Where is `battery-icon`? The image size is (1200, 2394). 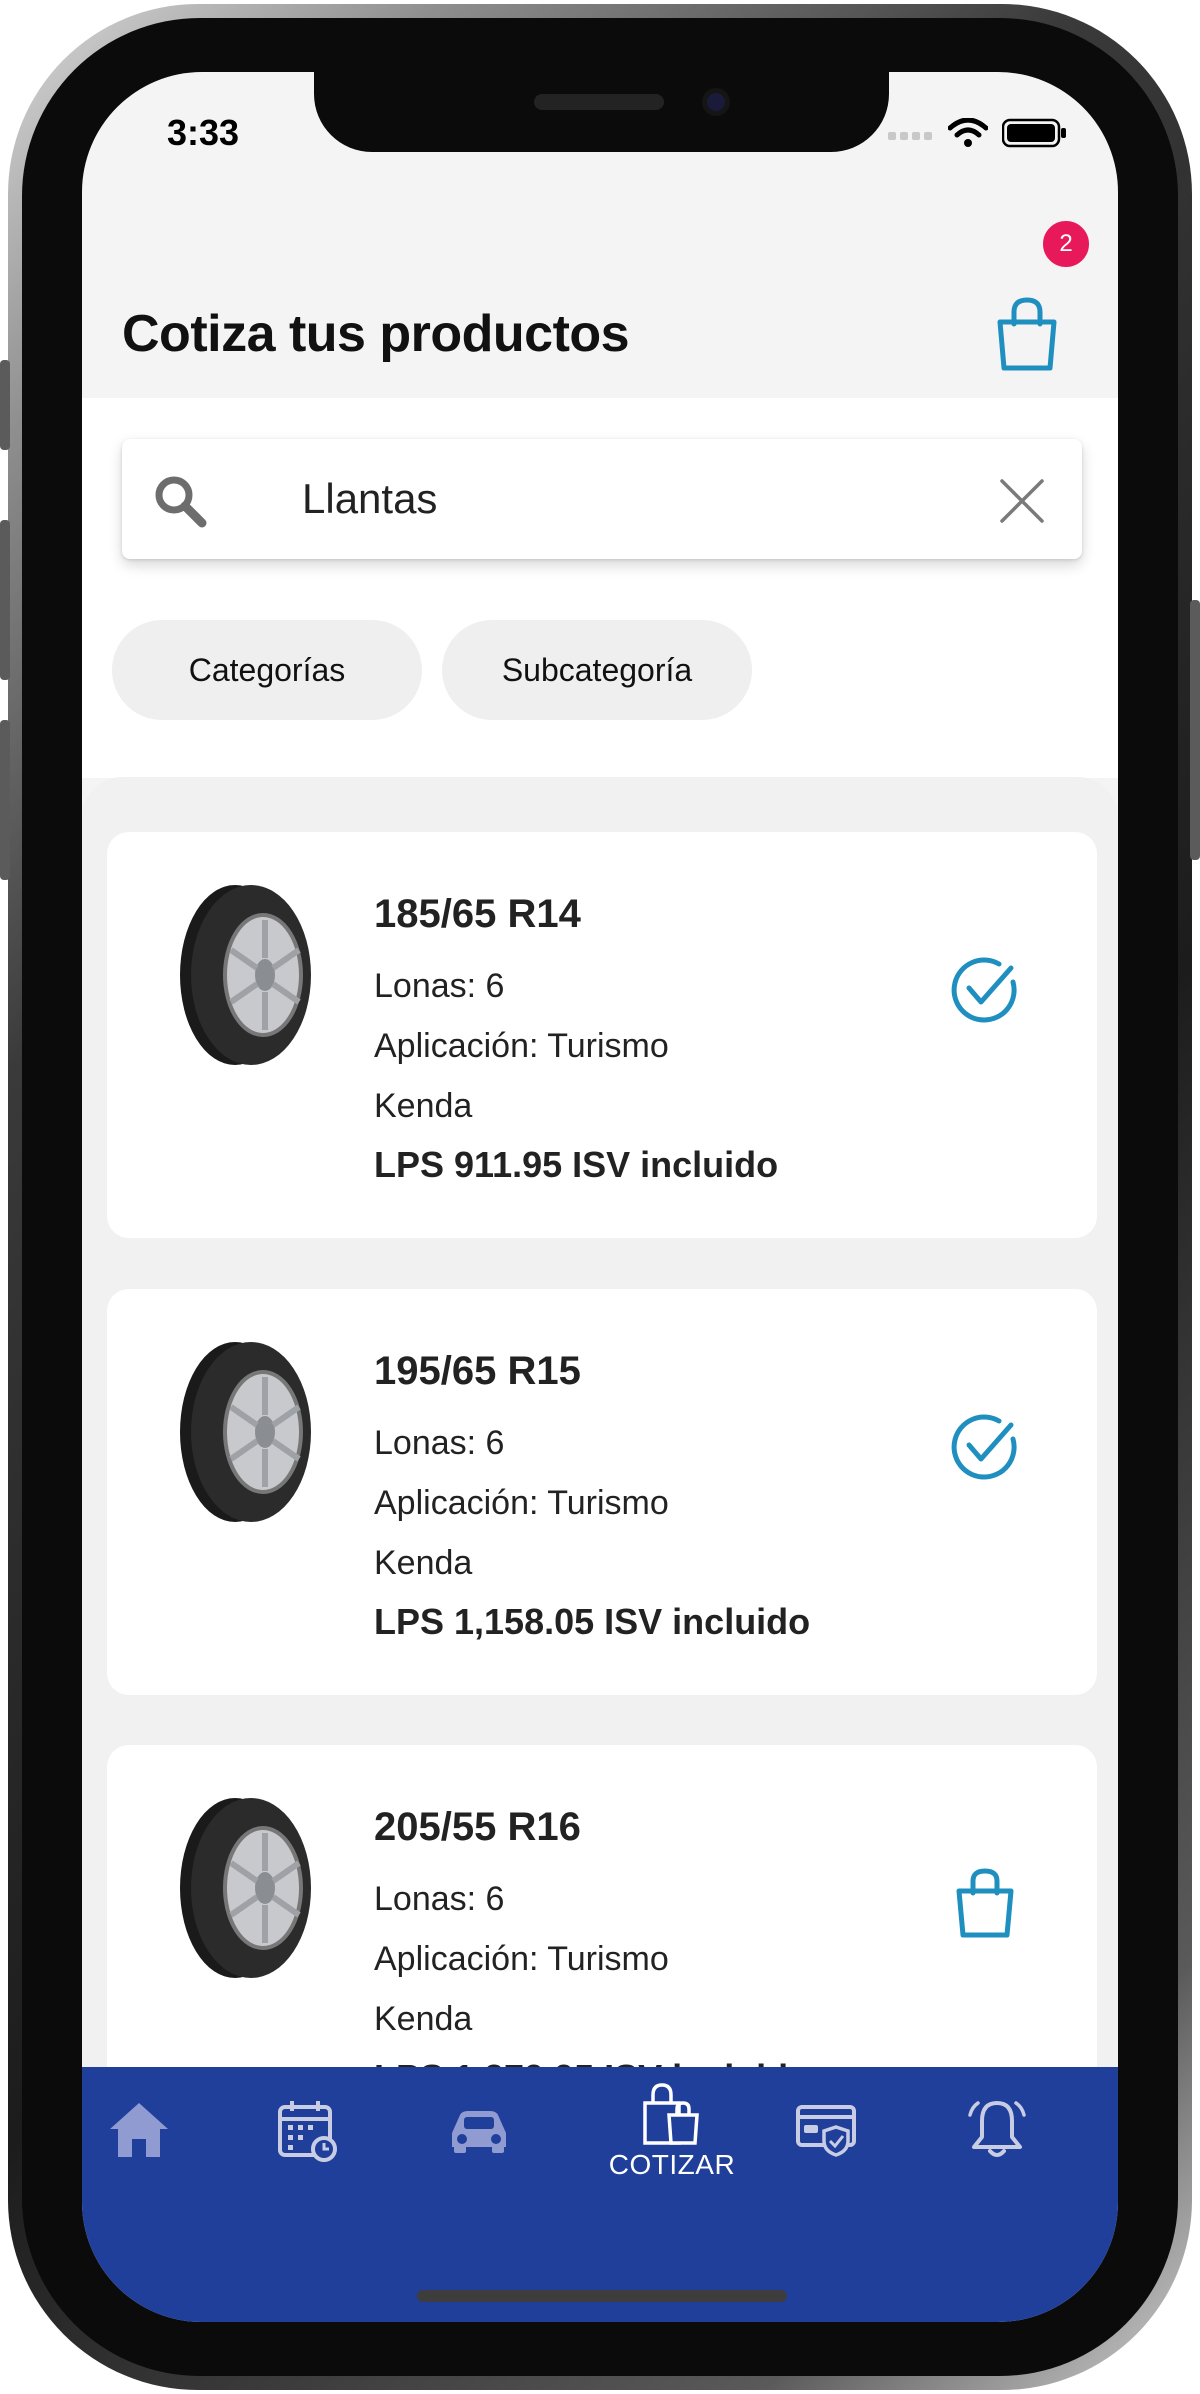 battery-icon is located at coordinates (1034, 133).